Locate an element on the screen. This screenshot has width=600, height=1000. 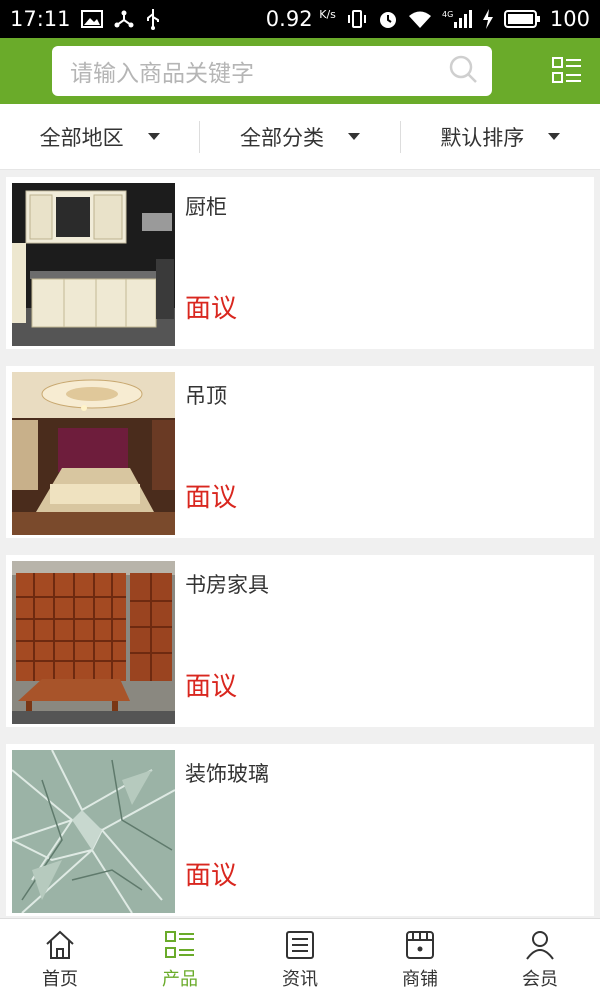
network-speed: 0.92 K/s is located at coordinates (300, 19).